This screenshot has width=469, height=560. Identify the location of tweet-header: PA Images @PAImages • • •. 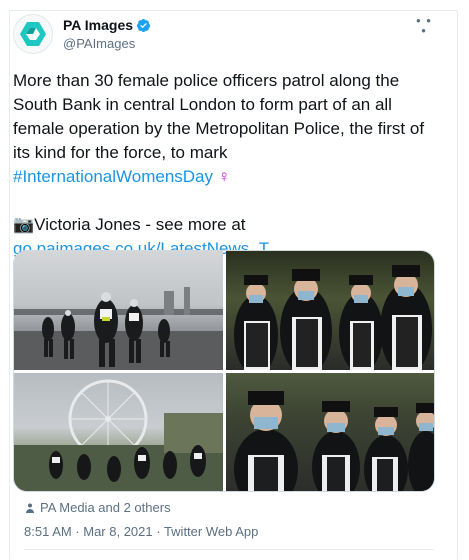
(224, 36).